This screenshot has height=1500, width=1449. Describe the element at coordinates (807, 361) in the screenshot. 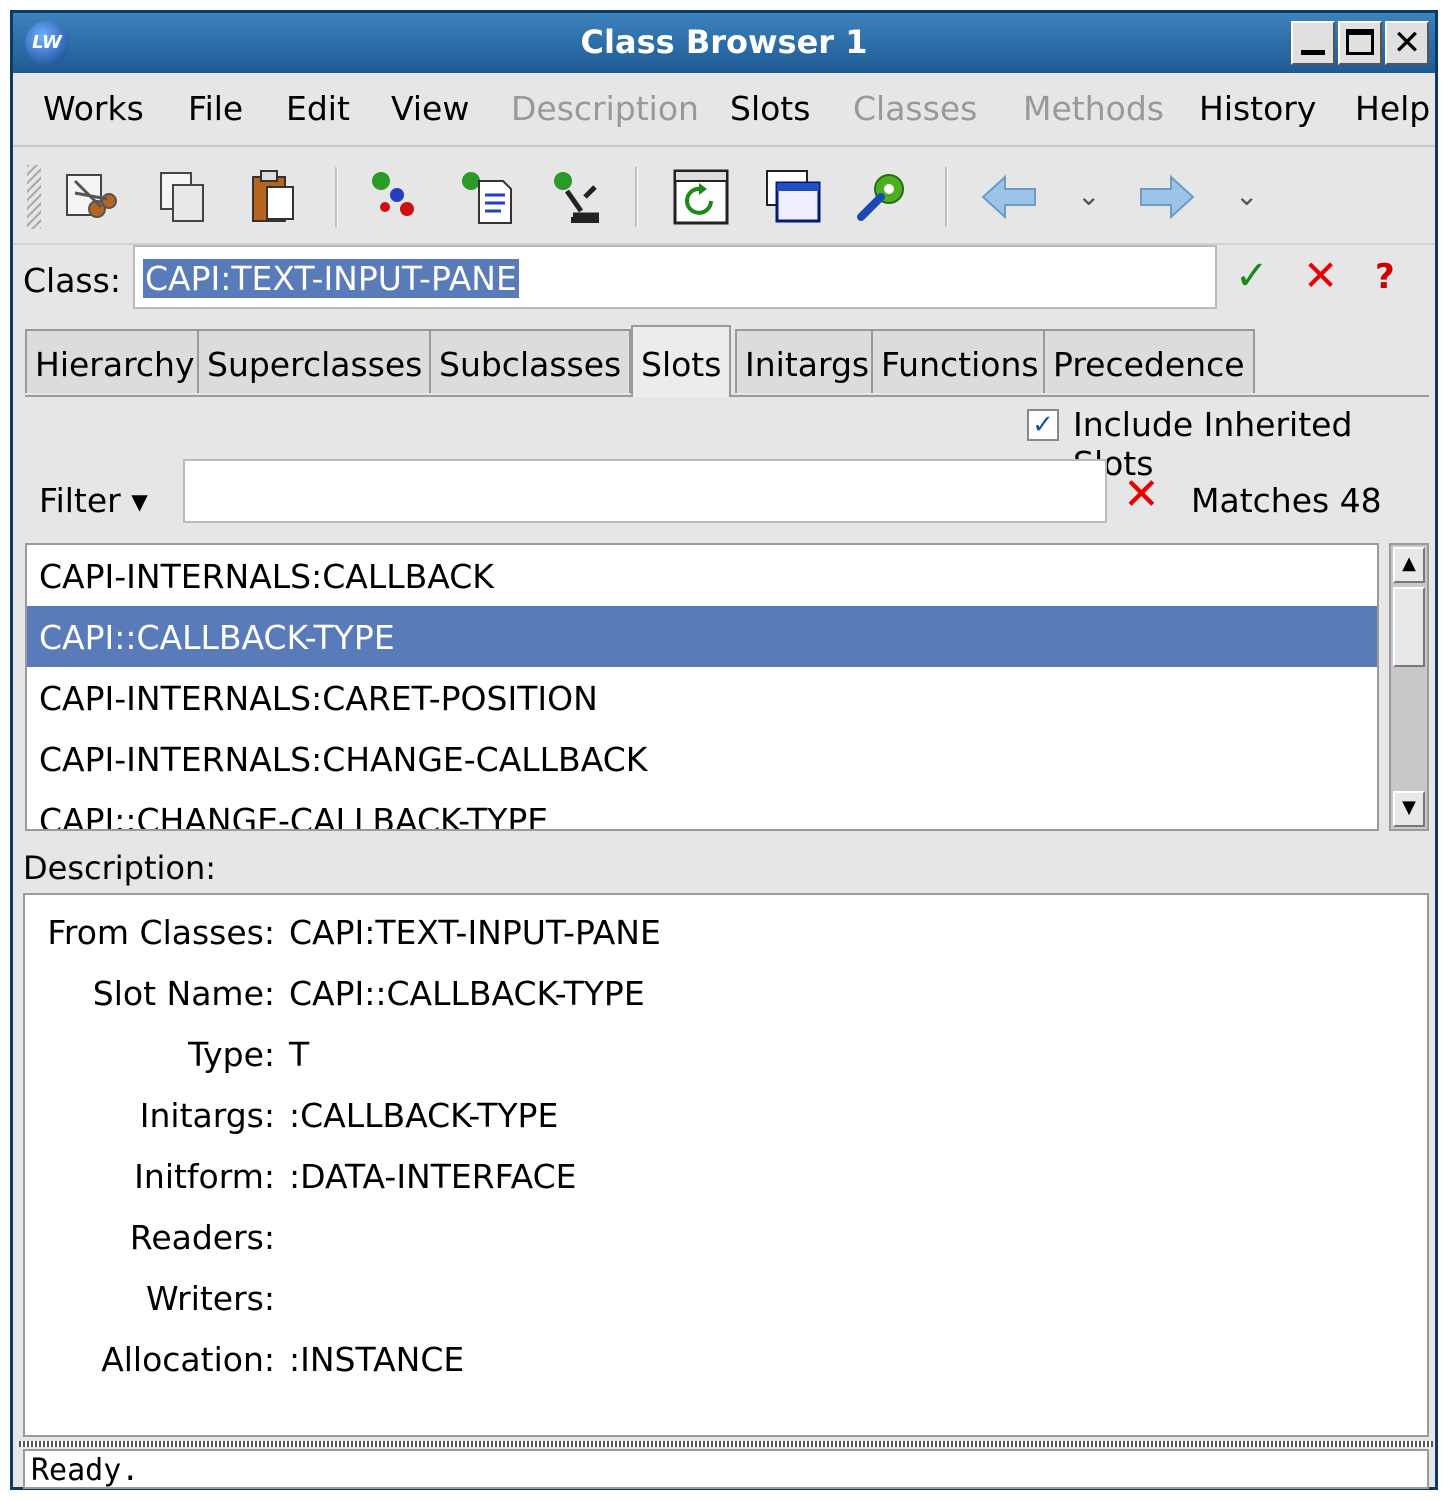

I see `tab-initargs: Initargs` at that location.